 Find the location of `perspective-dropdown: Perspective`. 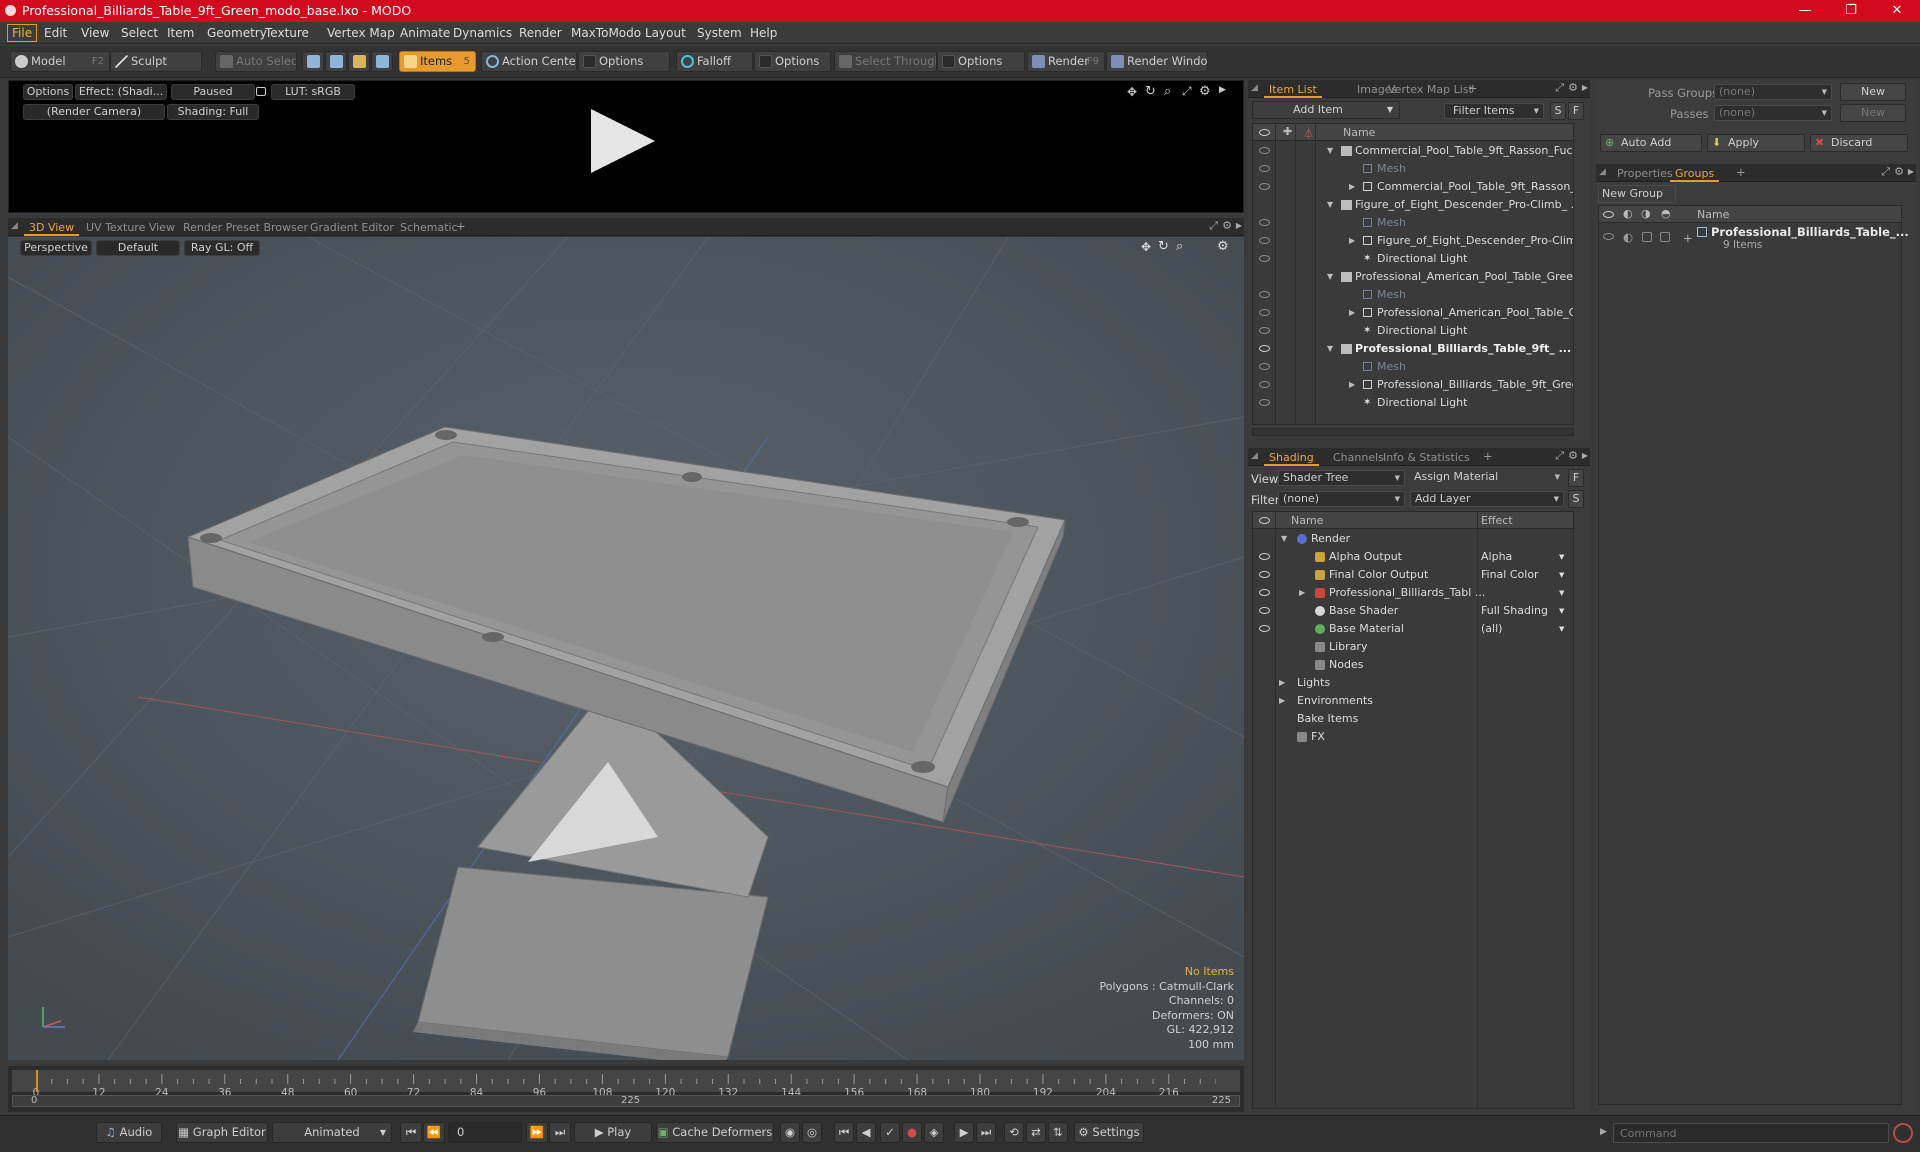

perspective-dropdown: Perspective is located at coordinates (56, 248).